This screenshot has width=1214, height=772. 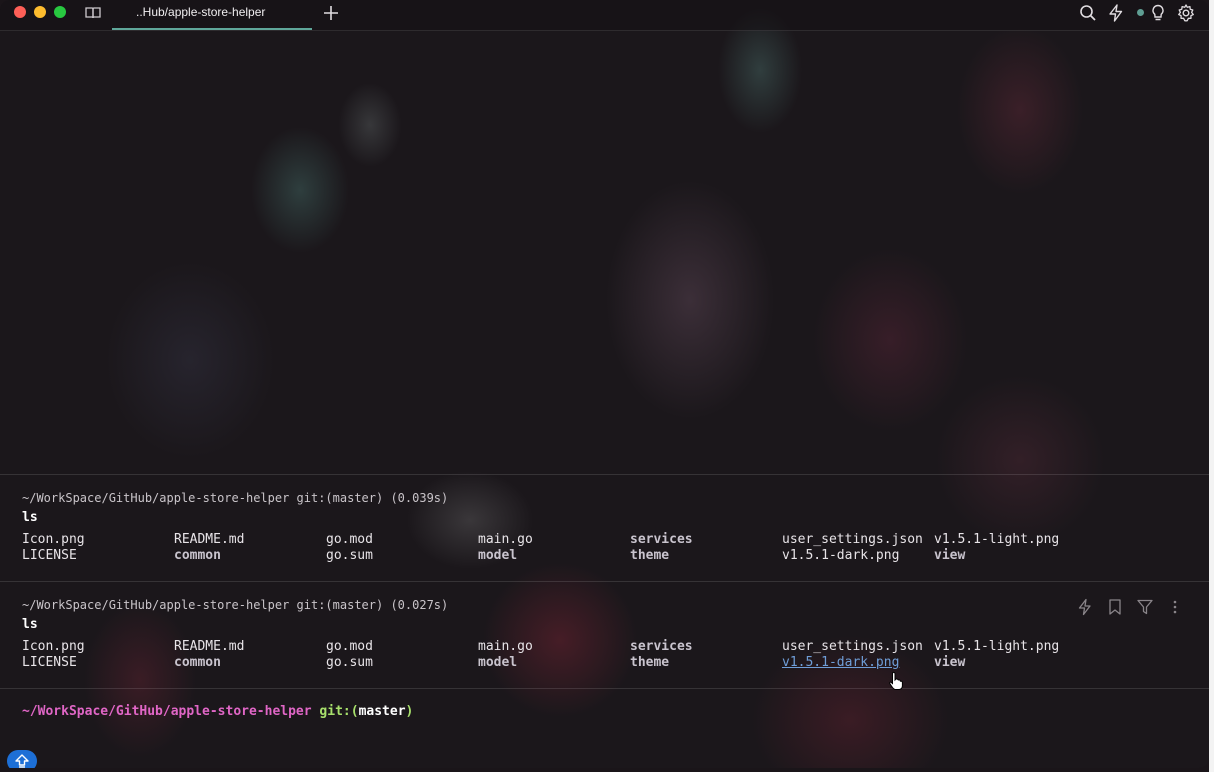 What do you see at coordinates (1115, 607) in the screenshot?
I see `bookmark-icon` at bounding box center [1115, 607].